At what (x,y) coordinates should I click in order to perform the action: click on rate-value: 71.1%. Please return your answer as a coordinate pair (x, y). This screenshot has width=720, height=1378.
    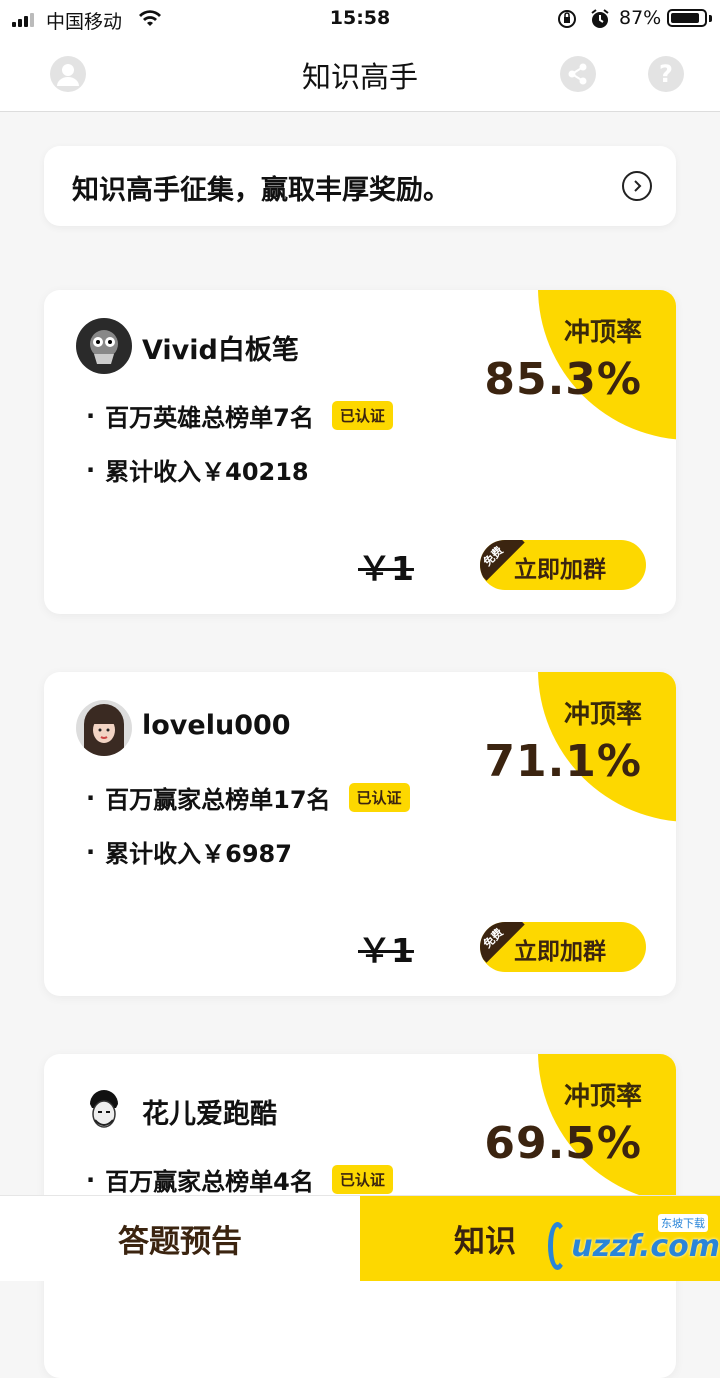
    Looking at the image, I should click on (563, 761).